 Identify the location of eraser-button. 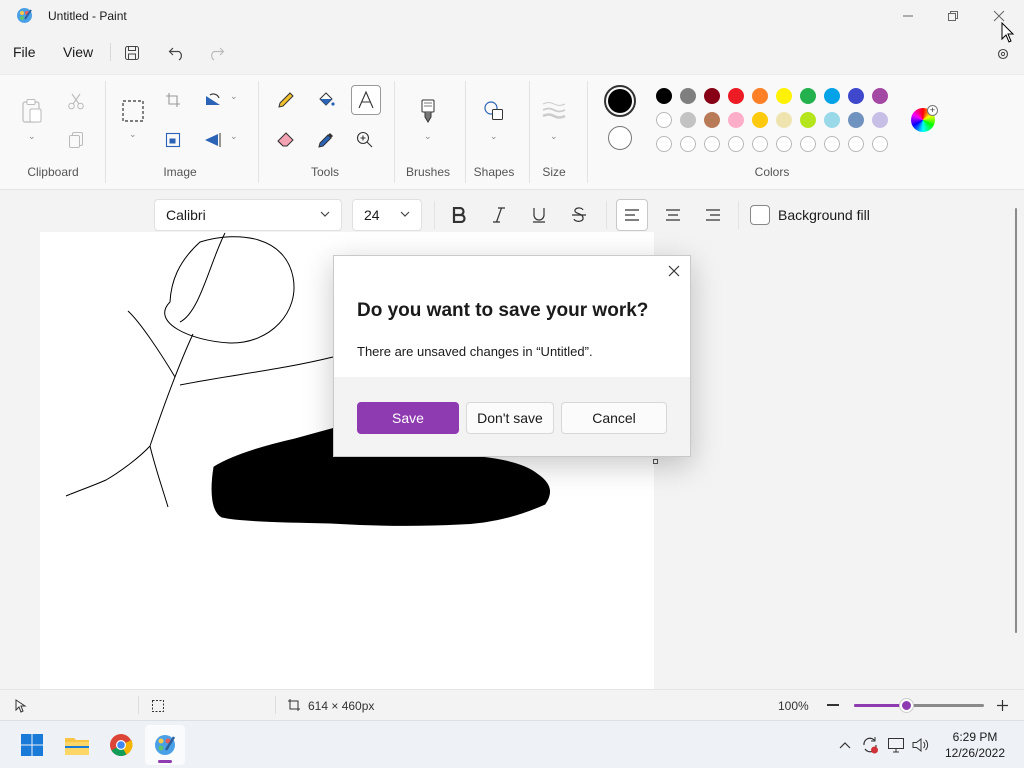
(286, 140).